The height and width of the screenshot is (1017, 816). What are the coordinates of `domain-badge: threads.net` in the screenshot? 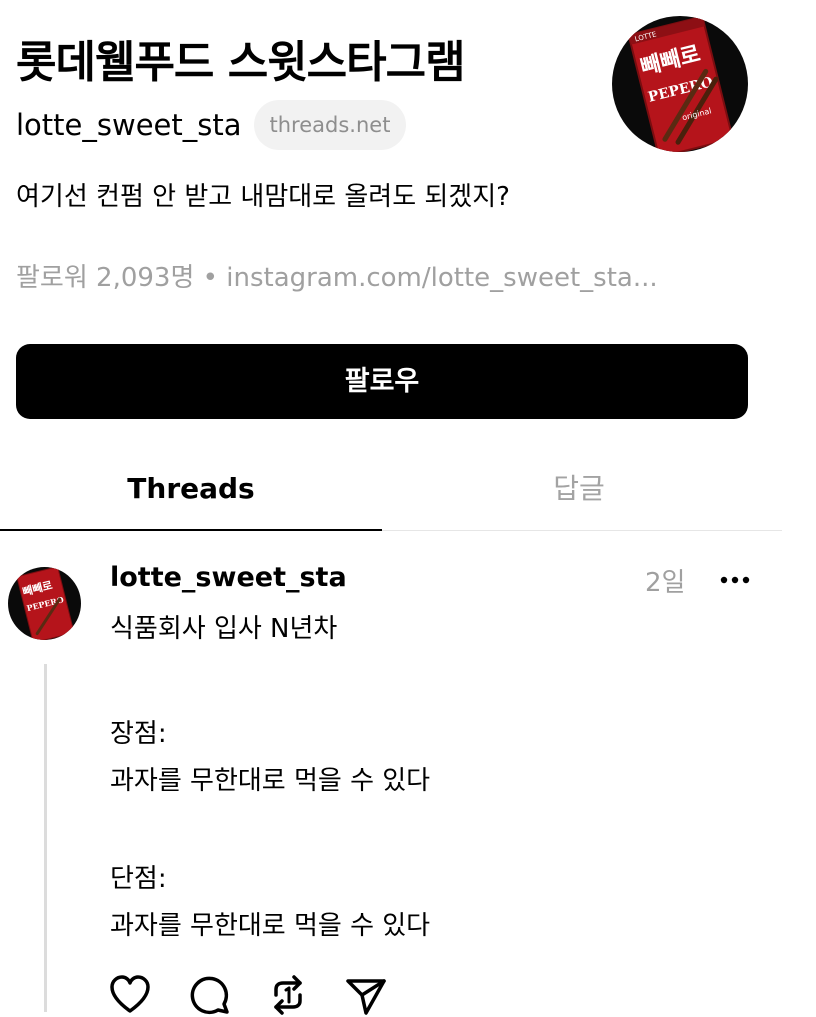 It's located at (330, 125).